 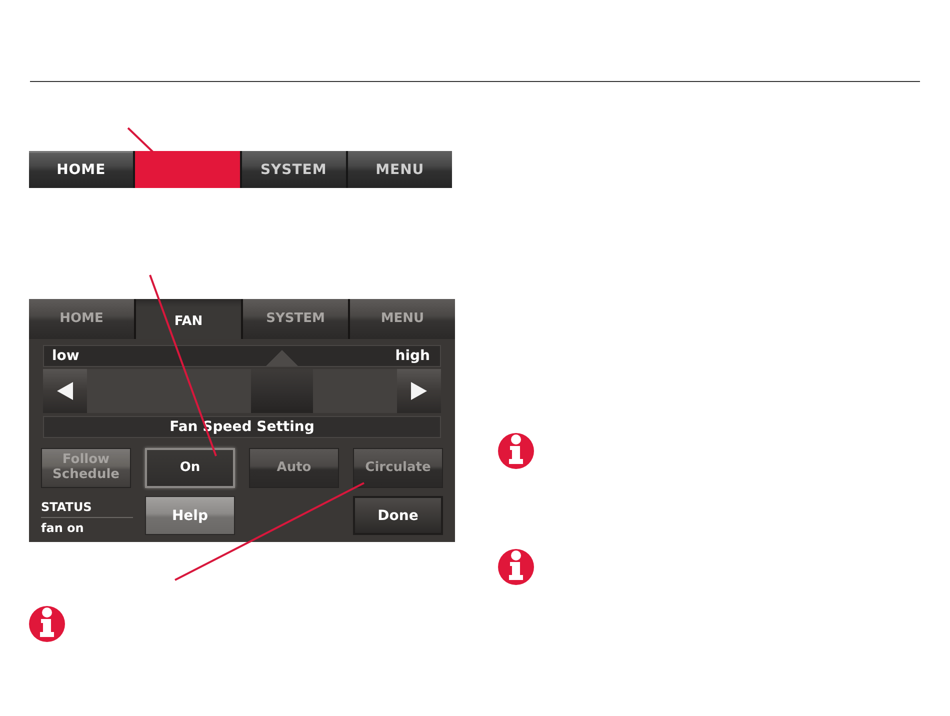 What do you see at coordinates (87, 526) in the screenshot?
I see `status-value: fan on` at bounding box center [87, 526].